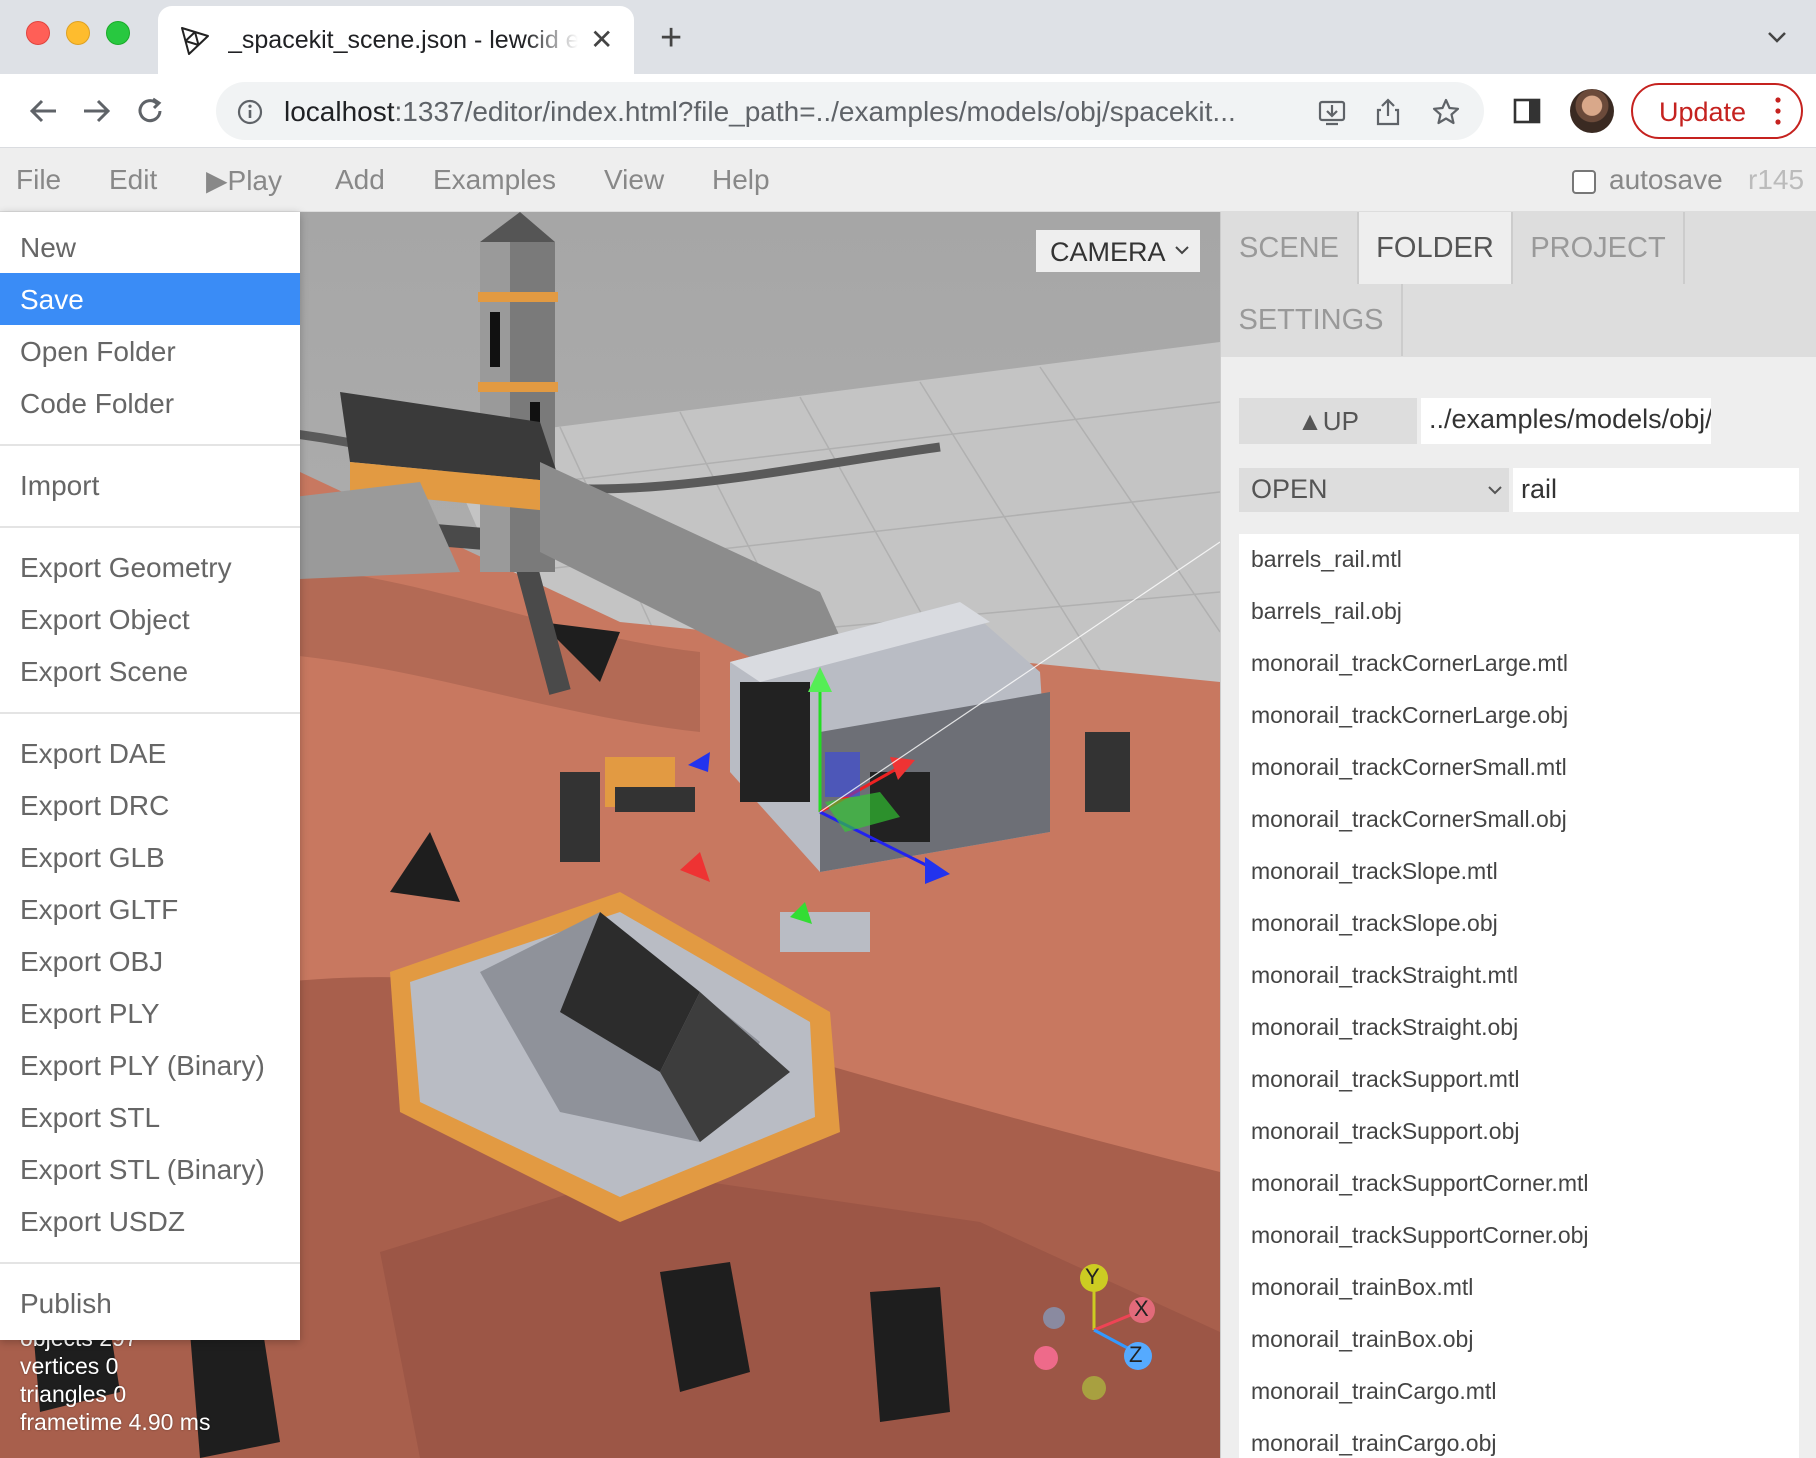  What do you see at coordinates (150, 909) in the screenshot?
I see `menu-item-export-gltf: Export GLTF` at bounding box center [150, 909].